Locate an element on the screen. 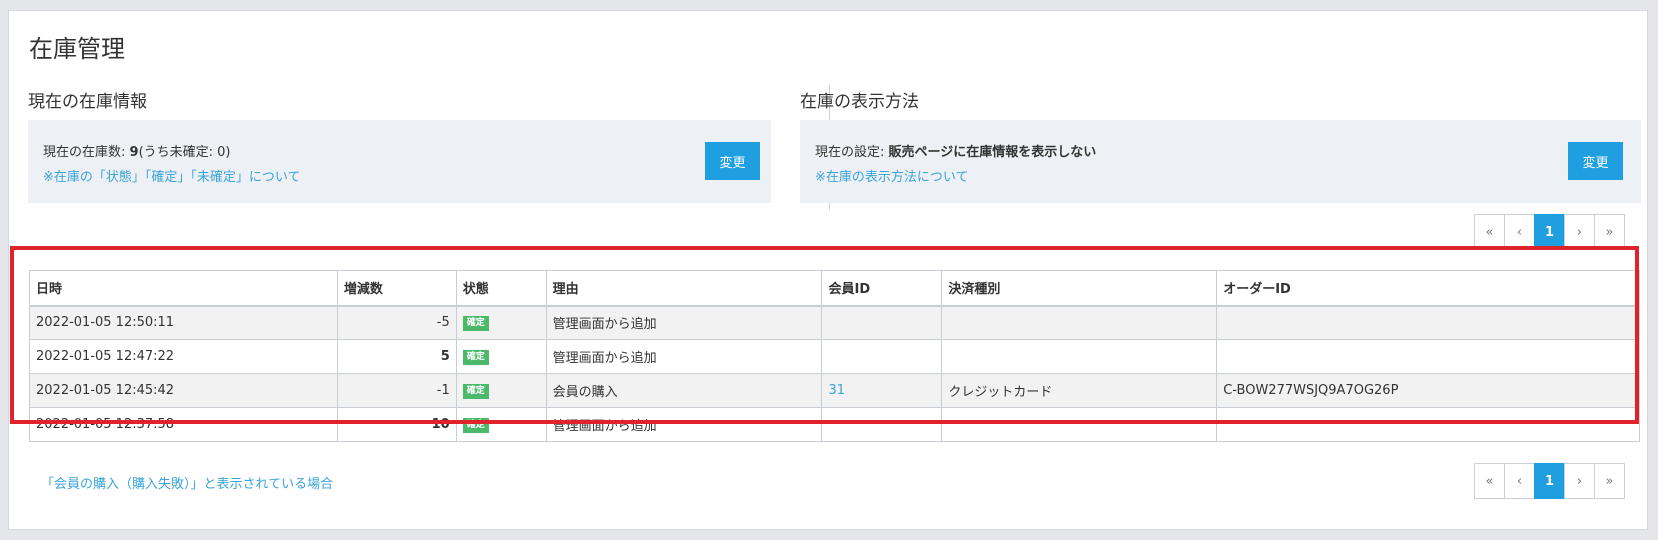 The width and height of the screenshot is (1658, 540). stock-unconfirmed: (うち未確定: 0) is located at coordinates (184, 152).